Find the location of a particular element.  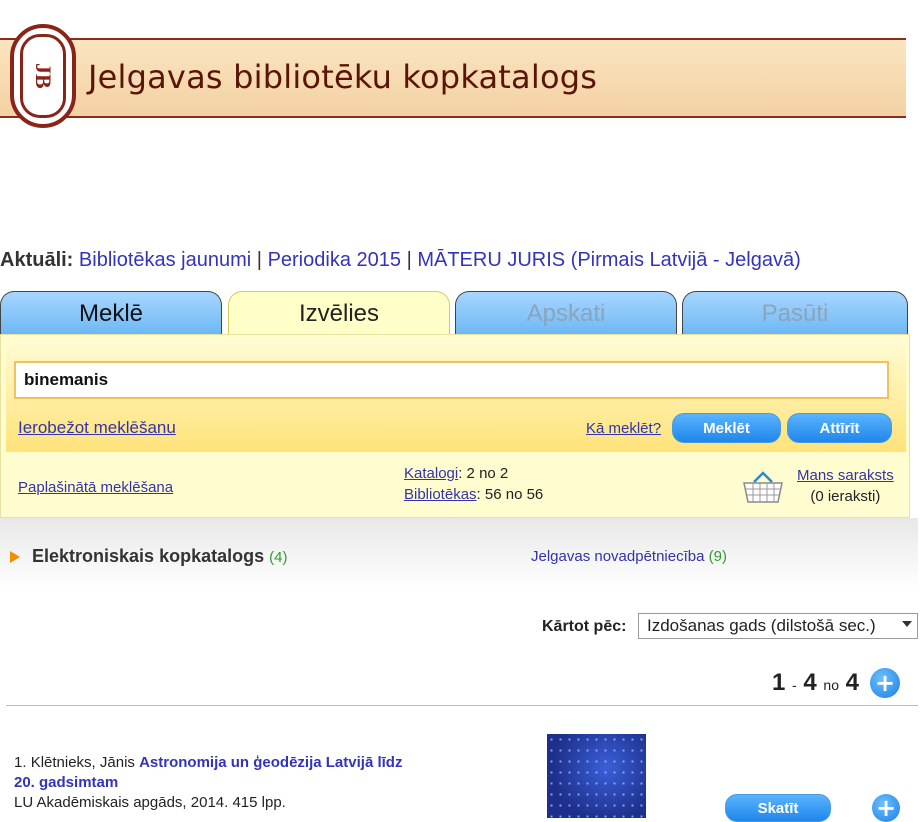

libraries-link: Bibliotēkas is located at coordinates (440, 494).